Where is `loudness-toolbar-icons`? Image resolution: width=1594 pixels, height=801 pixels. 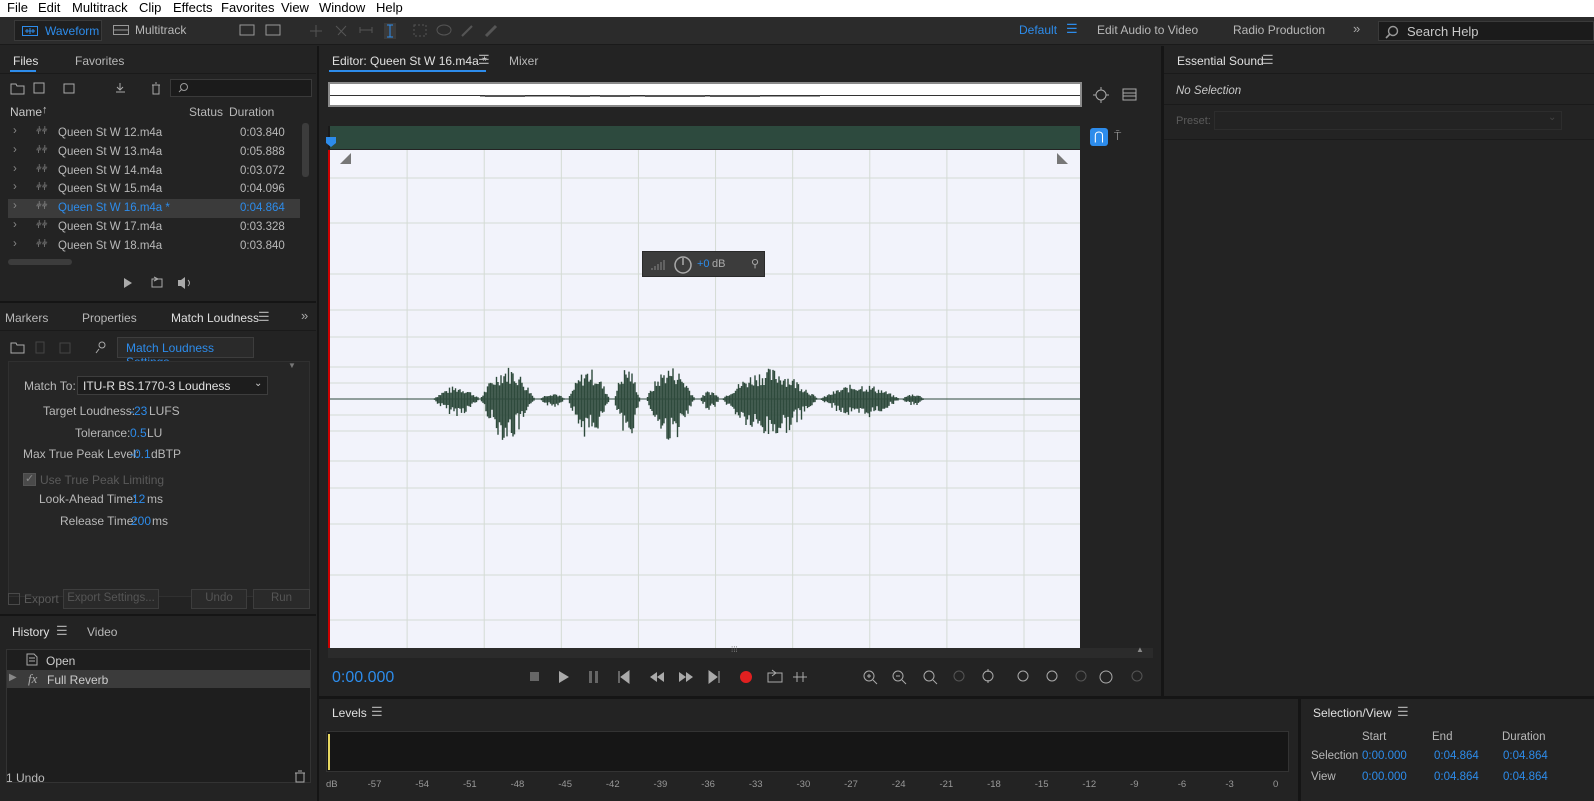 loudness-toolbar-icons is located at coordinates (60, 347).